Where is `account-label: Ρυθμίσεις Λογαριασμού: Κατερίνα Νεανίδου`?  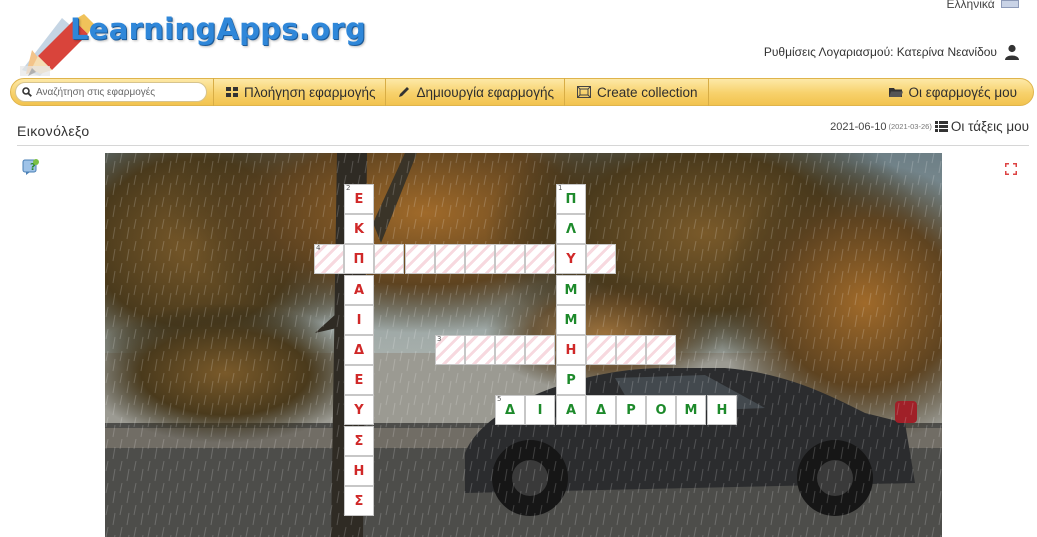 account-label: Ρυθμίσεις Λογαριασμού: Κατερίνα Νεανίδου is located at coordinates (880, 52).